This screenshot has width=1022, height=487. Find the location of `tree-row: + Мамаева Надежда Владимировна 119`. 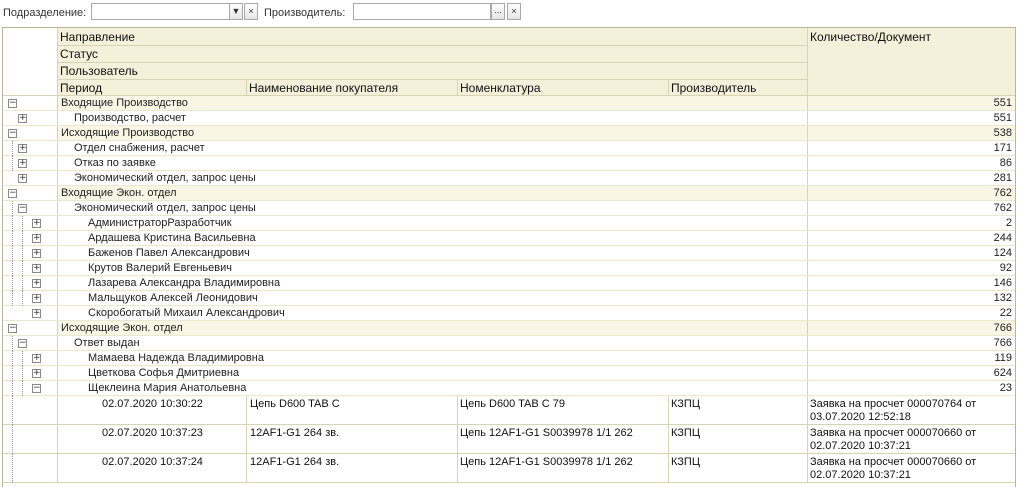

tree-row: + Мамаева Надежда Владимировна 119 is located at coordinates (509, 358).